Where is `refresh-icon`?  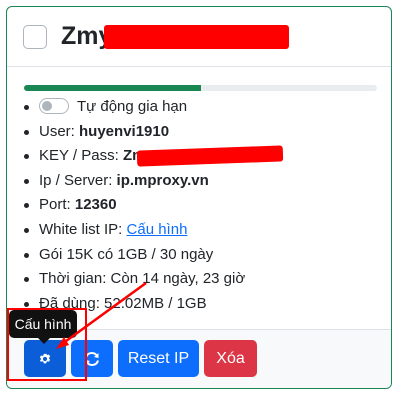 refresh-icon is located at coordinates (92, 358).